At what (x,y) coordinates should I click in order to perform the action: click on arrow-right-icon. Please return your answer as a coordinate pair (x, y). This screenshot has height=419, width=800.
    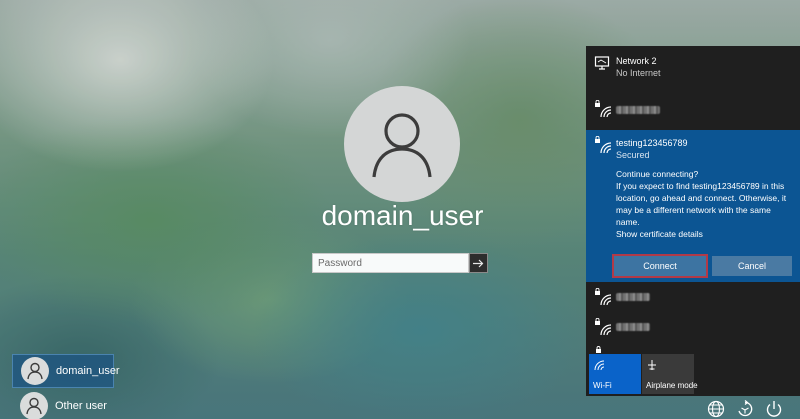
    Looking at the image, I should click on (478, 263).